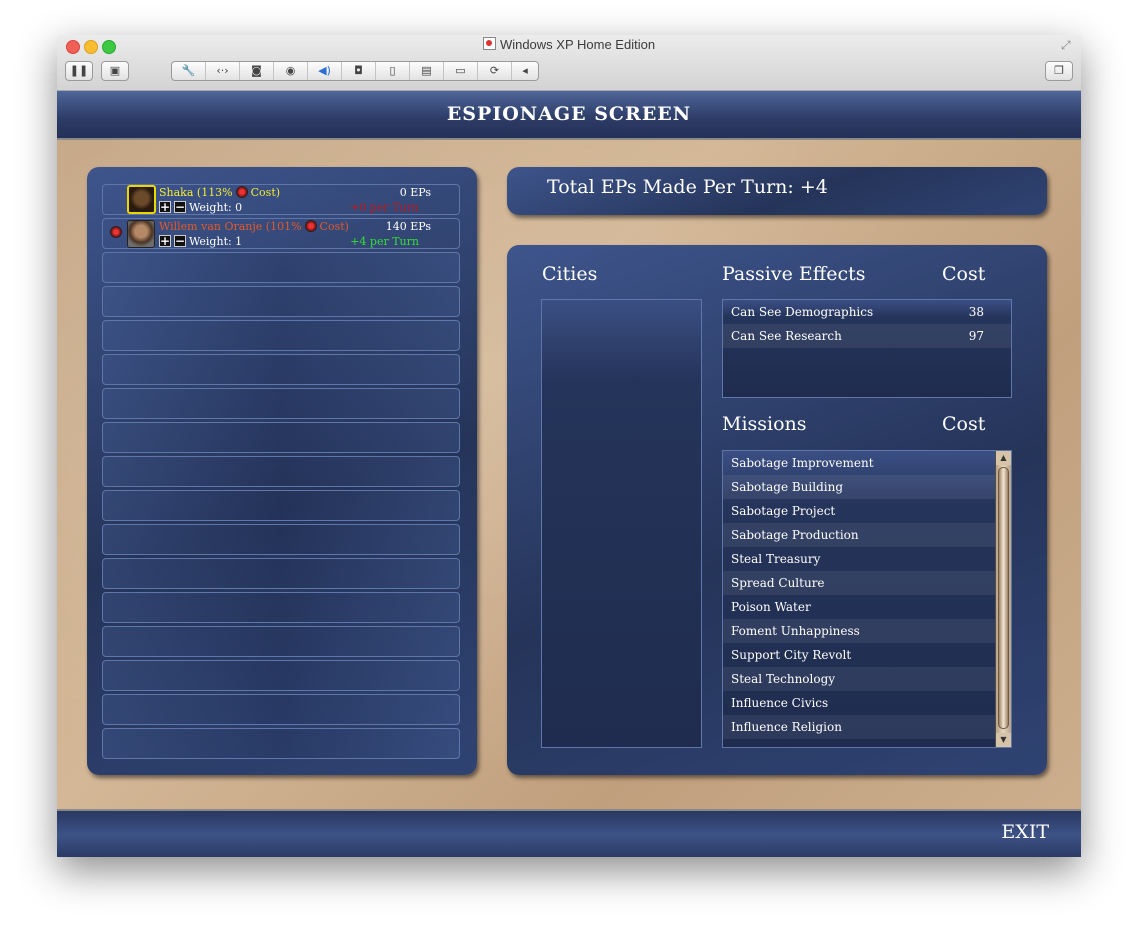 Image resolution: width=1138 pixels, height=937 pixels. I want to click on missions-scrollbar: ▲ ▼, so click(1003, 599).